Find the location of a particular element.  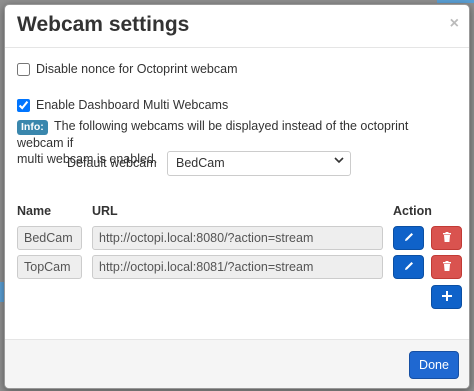

disable-nonce-checkbox is located at coordinates (23, 69).